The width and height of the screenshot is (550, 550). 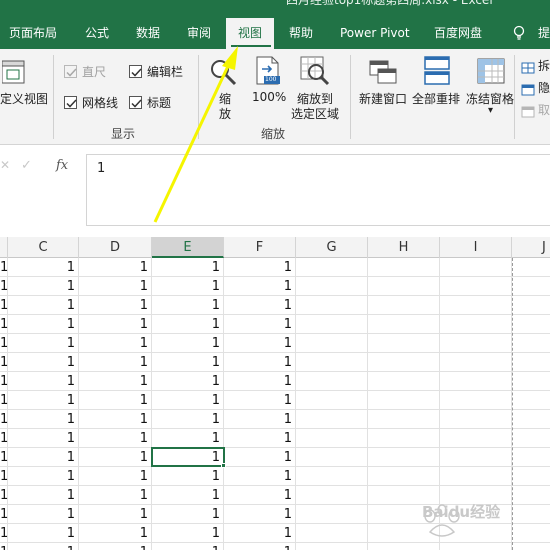 What do you see at coordinates (269, 97) in the screenshot?
I see `zoom-100-label: 100%` at bounding box center [269, 97].